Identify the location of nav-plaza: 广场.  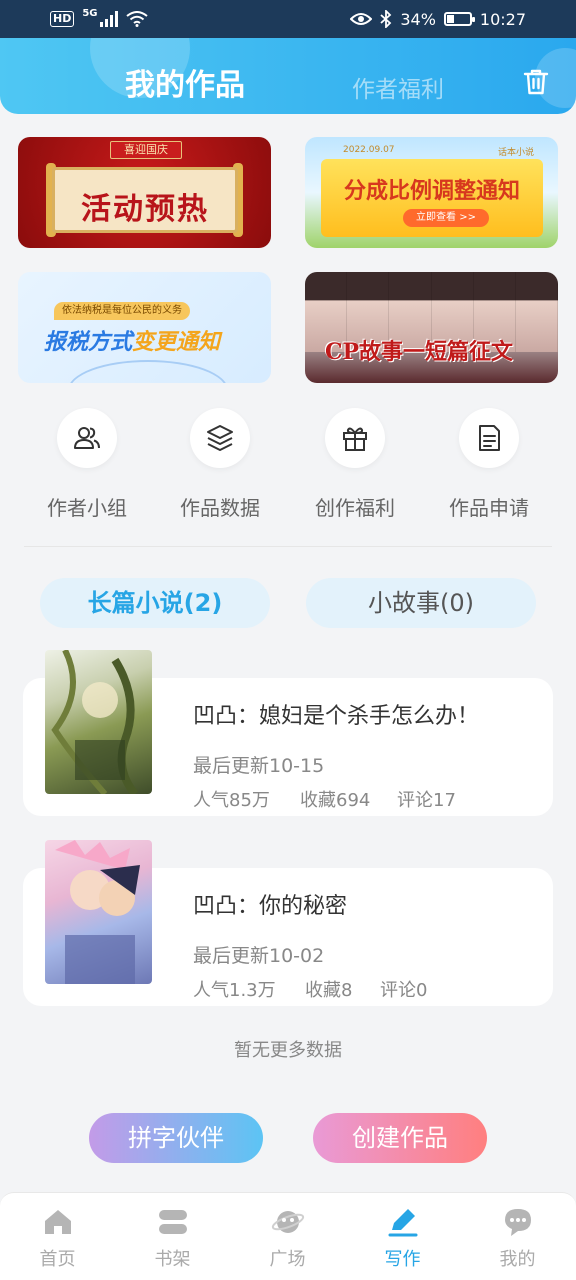
(287, 1236).